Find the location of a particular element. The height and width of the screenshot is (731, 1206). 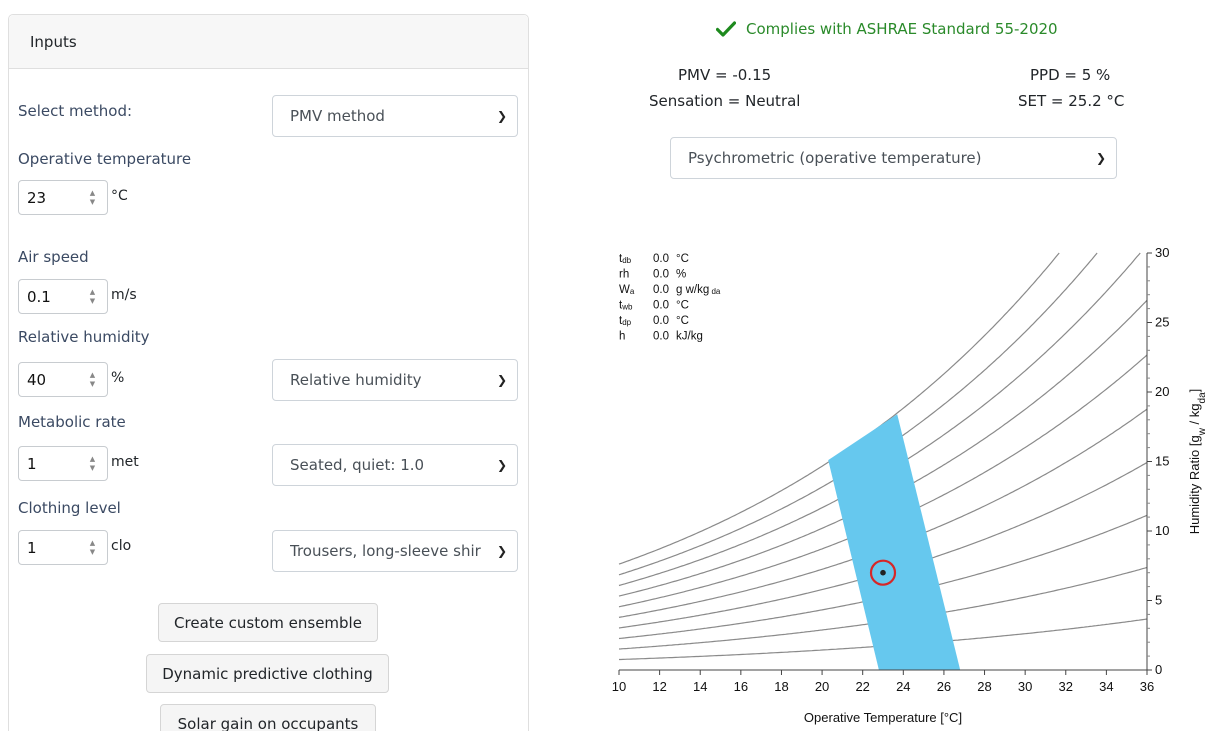

rh-label: Relative humidity is located at coordinates (84, 337).